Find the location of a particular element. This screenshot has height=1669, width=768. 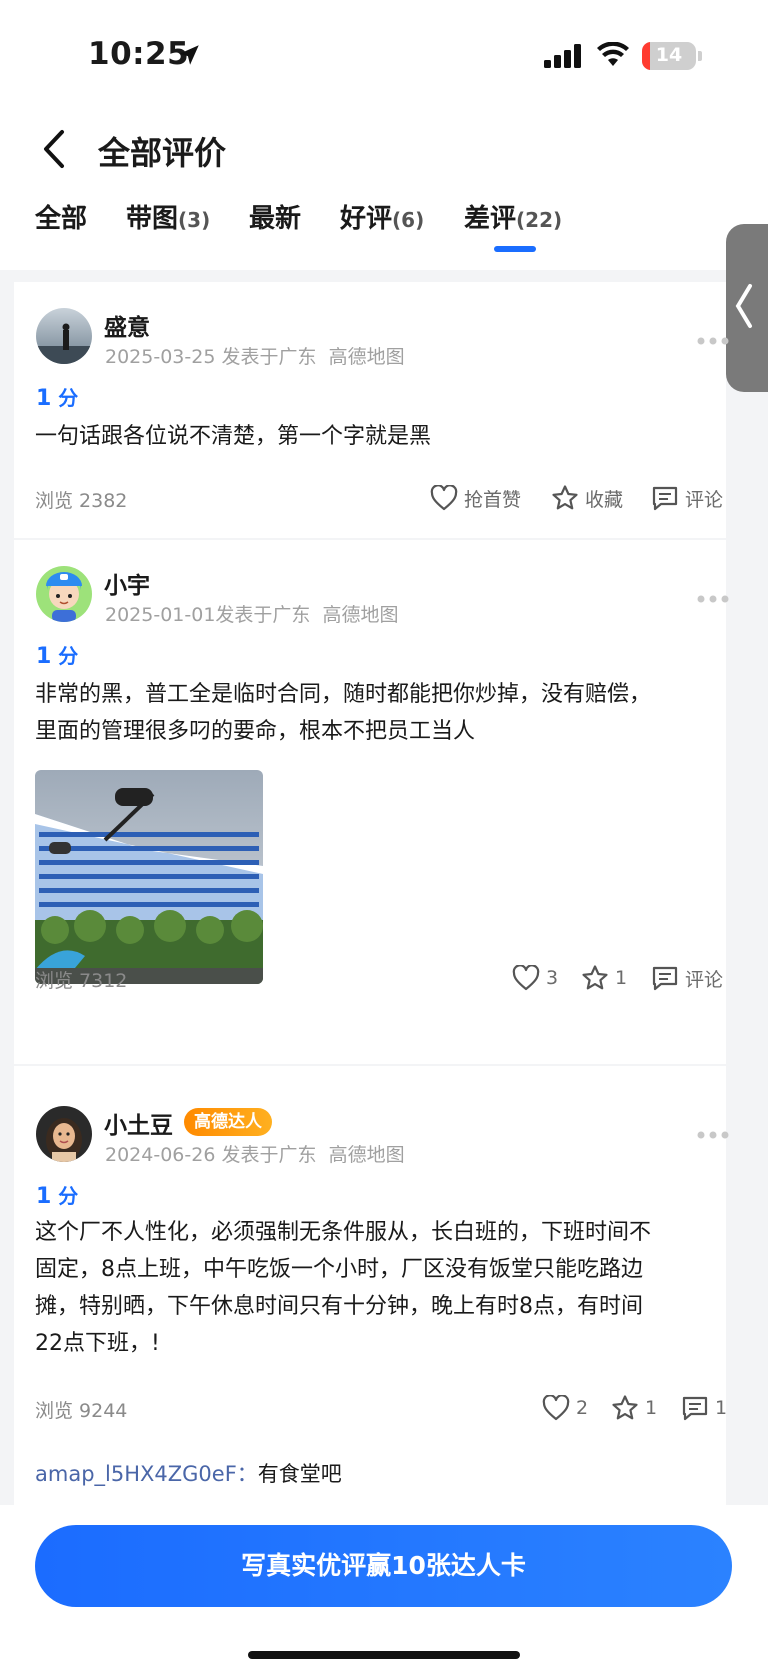

tab-label: 最新 is located at coordinates (275, 219).